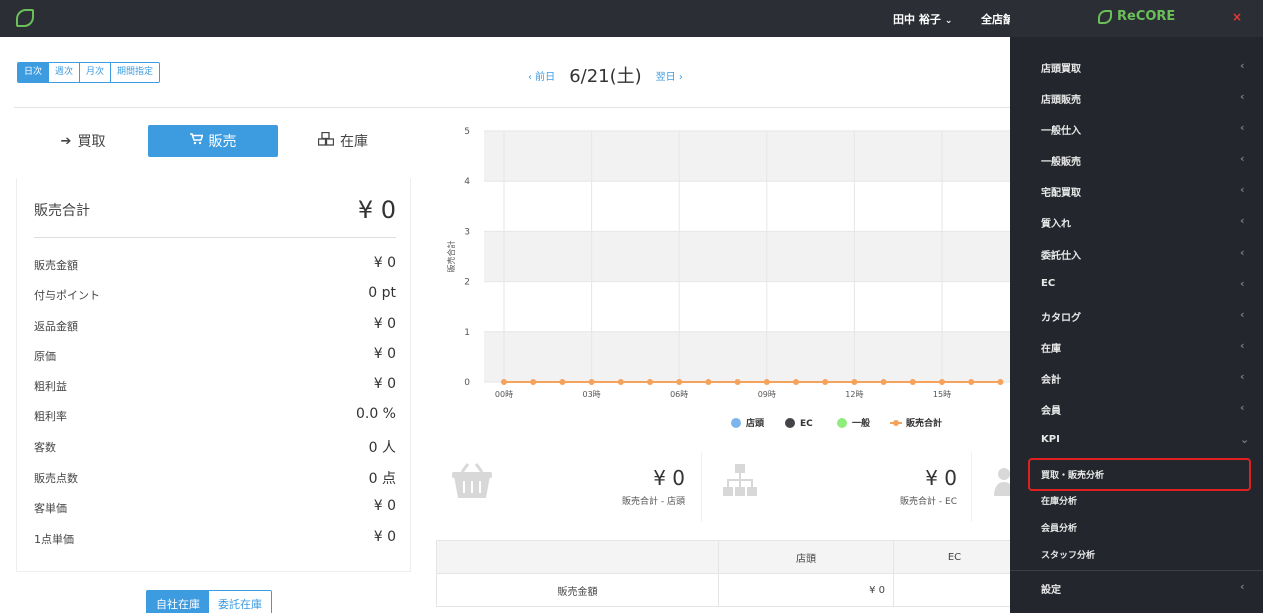 The width and height of the screenshot is (1263, 613). Describe the element at coordinates (1136, 377) in the screenshot. I see `sidebar-item: 会計 ‹` at that location.